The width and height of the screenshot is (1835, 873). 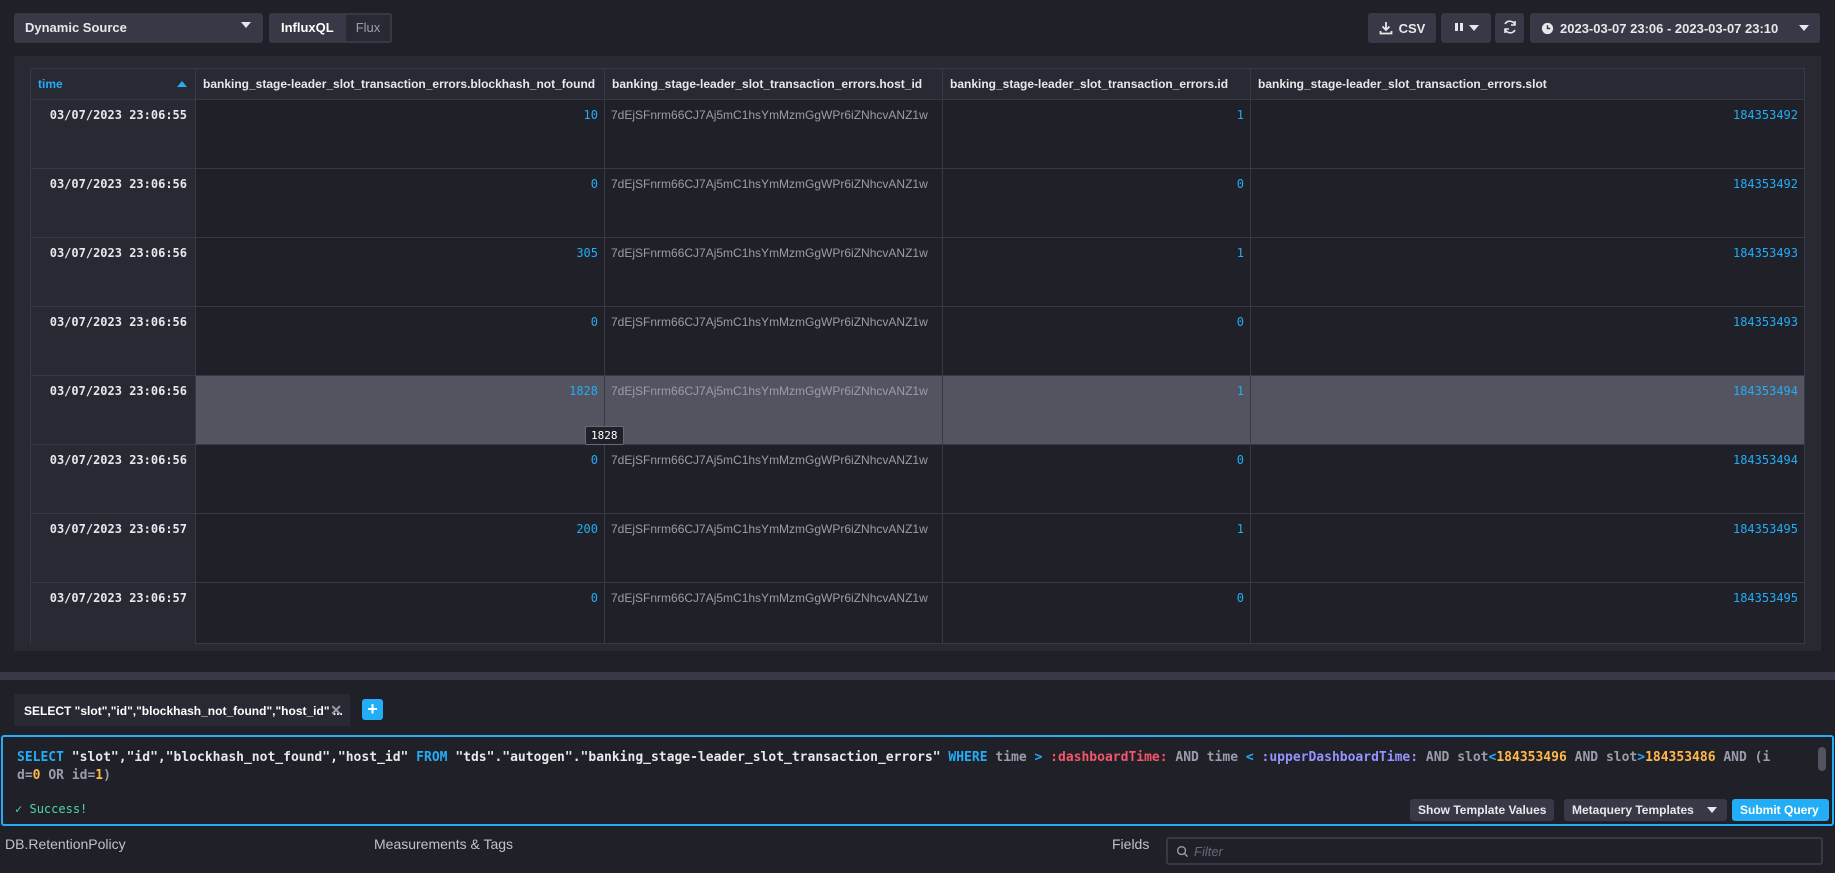 I want to click on fields-header: Fields, so click(x=1131, y=844).